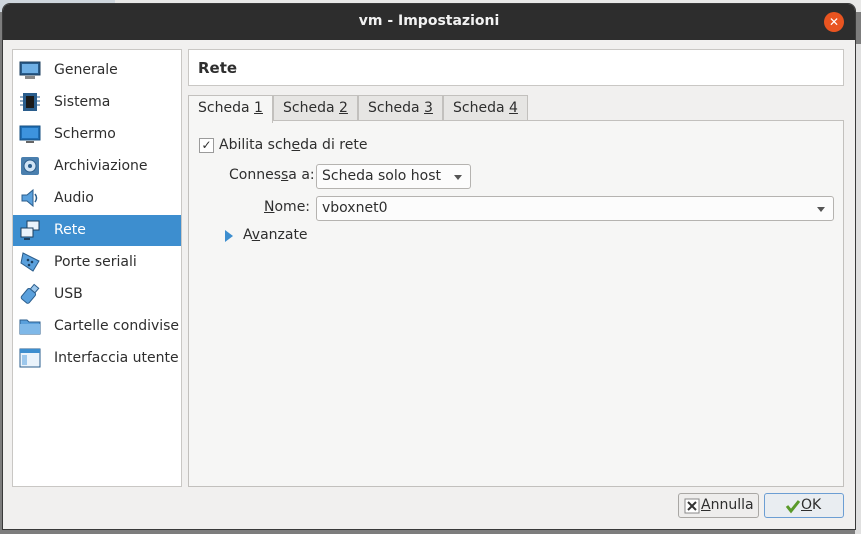 The image size is (861, 534). I want to click on tab-mnemonic: 1, so click(258, 108).